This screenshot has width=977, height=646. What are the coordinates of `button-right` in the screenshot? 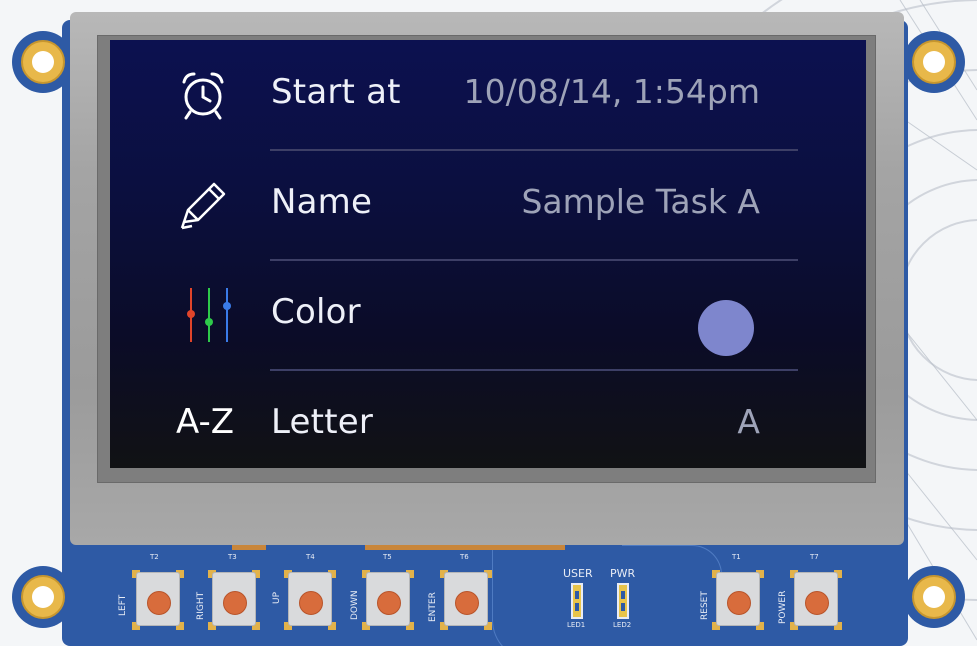 It's located at (234, 598).